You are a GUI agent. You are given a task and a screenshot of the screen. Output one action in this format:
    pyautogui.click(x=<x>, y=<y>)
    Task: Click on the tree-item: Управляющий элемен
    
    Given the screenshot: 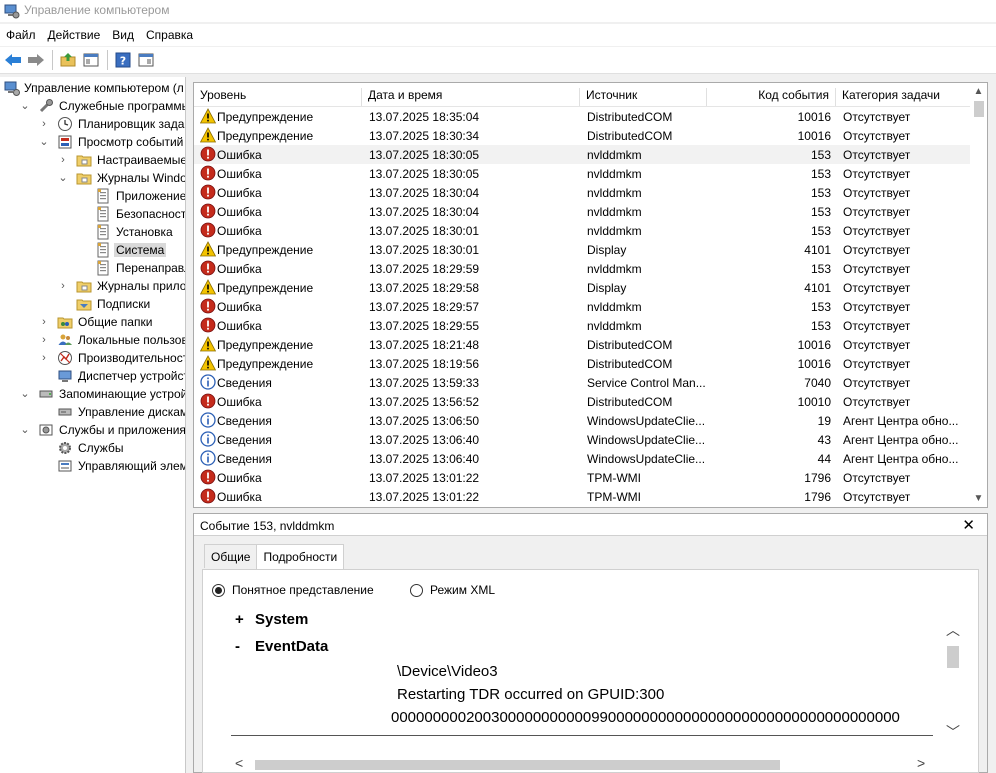 What is the action you would take?
    pyautogui.click(x=92, y=466)
    